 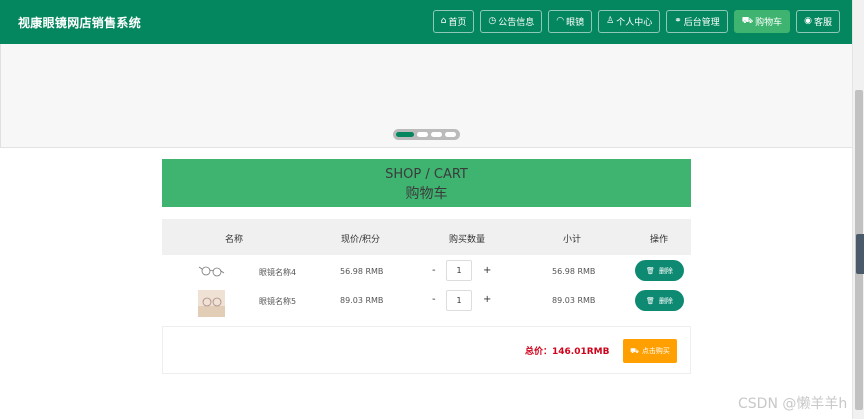 What do you see at coordinates (277, 301) in the screenshot?
I see `product-name: 眼镜名称5` at bounding box center [277, 301].